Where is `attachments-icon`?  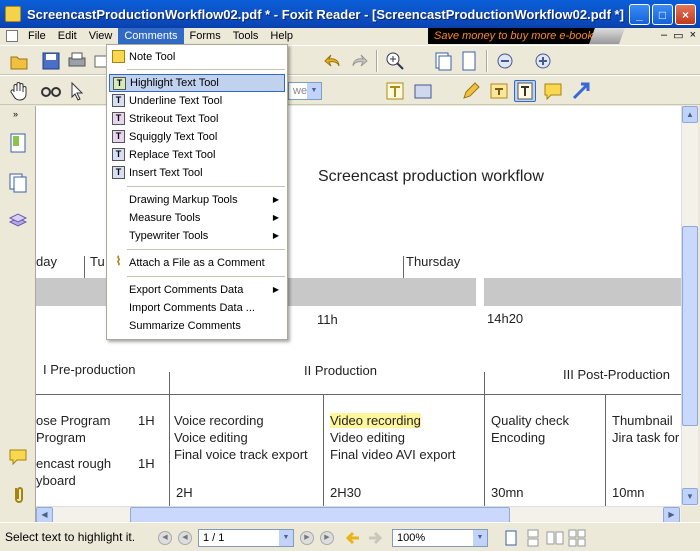 attachments-icon is located at coordinates (18, 495).